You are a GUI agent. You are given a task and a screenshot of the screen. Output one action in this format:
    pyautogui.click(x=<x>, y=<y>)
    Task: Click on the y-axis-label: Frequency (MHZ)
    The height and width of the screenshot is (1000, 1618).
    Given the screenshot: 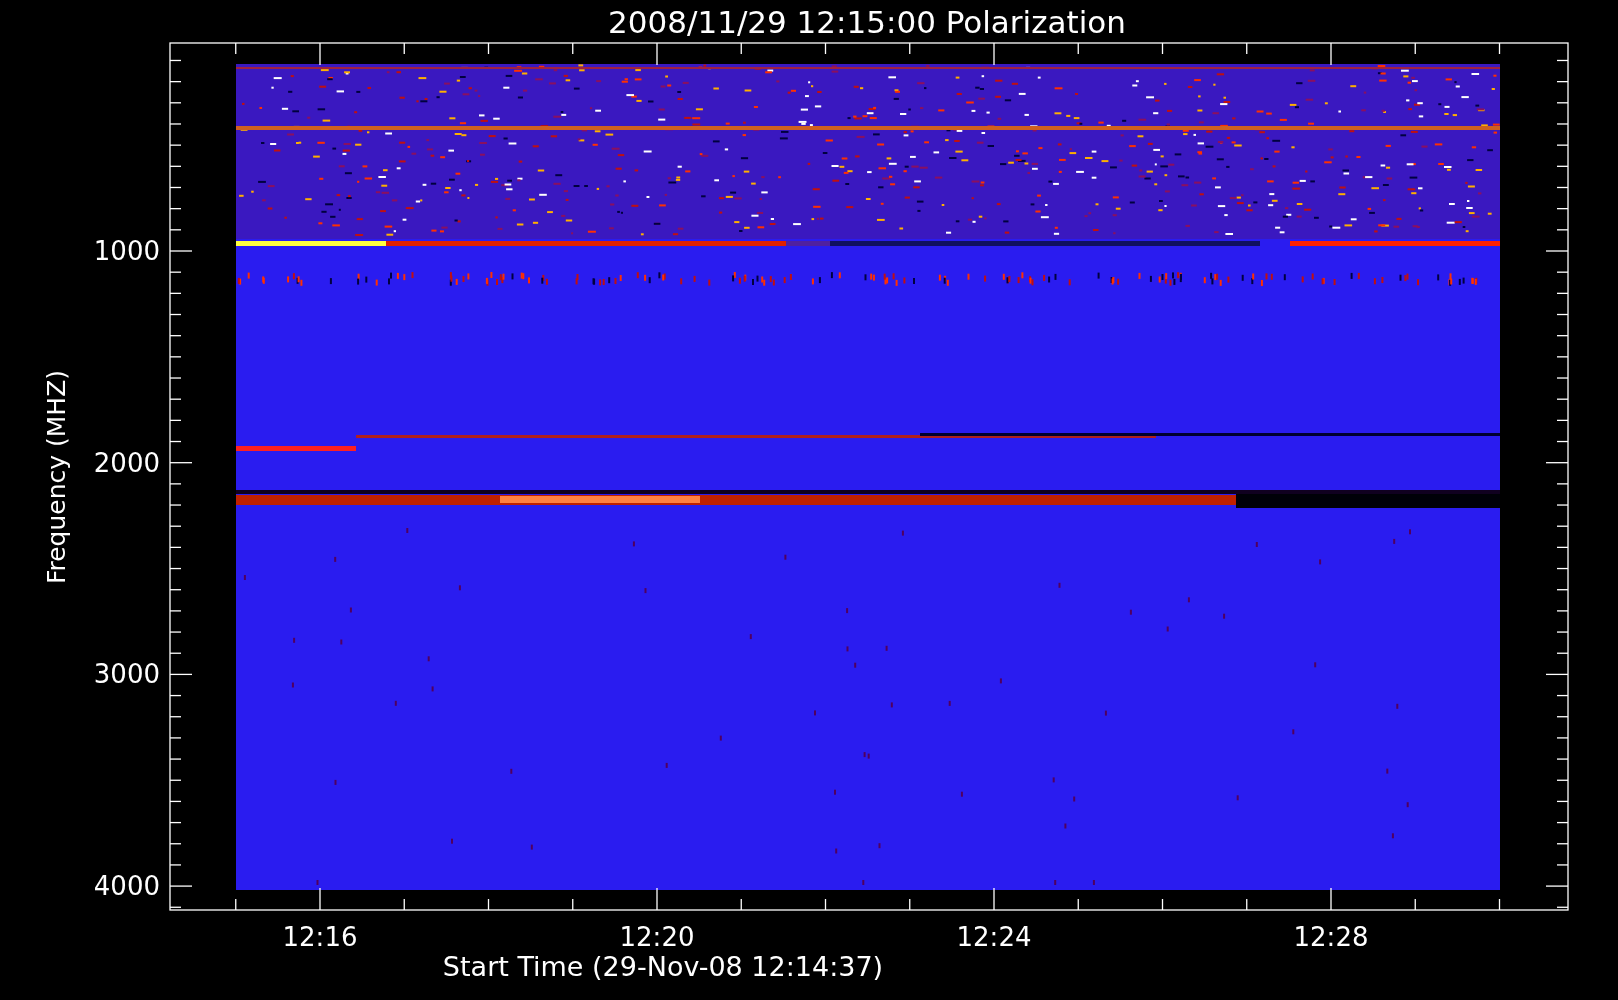 What is the action you would take?
    pyautogui.click(x=56, y=477)
    